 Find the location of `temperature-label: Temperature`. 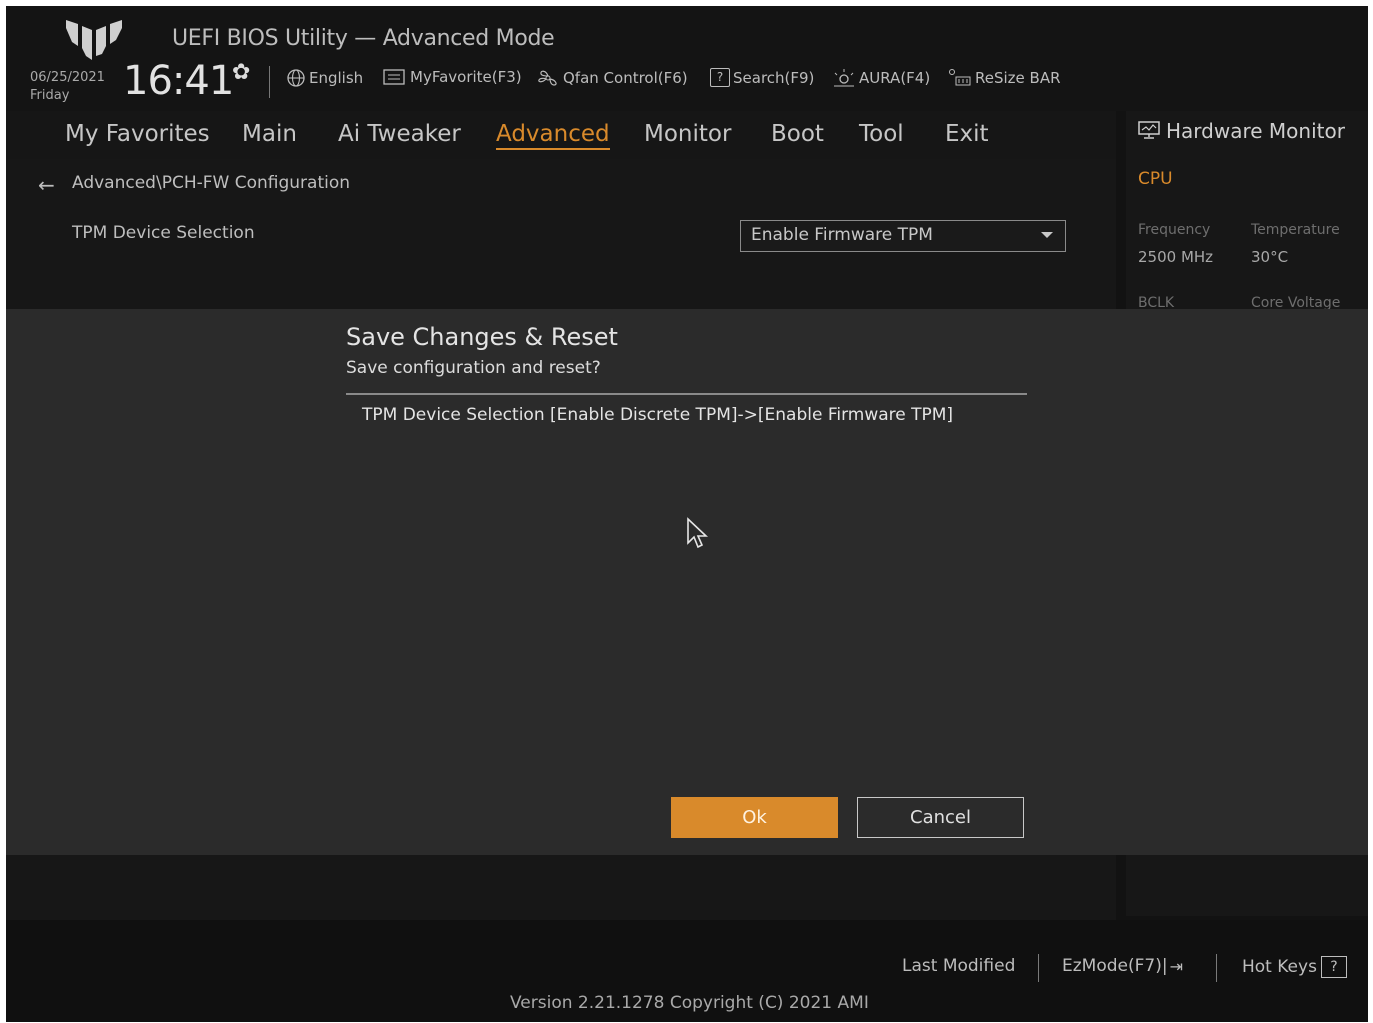

temperature-label: Temperature is located at coordinates (1295, 230).